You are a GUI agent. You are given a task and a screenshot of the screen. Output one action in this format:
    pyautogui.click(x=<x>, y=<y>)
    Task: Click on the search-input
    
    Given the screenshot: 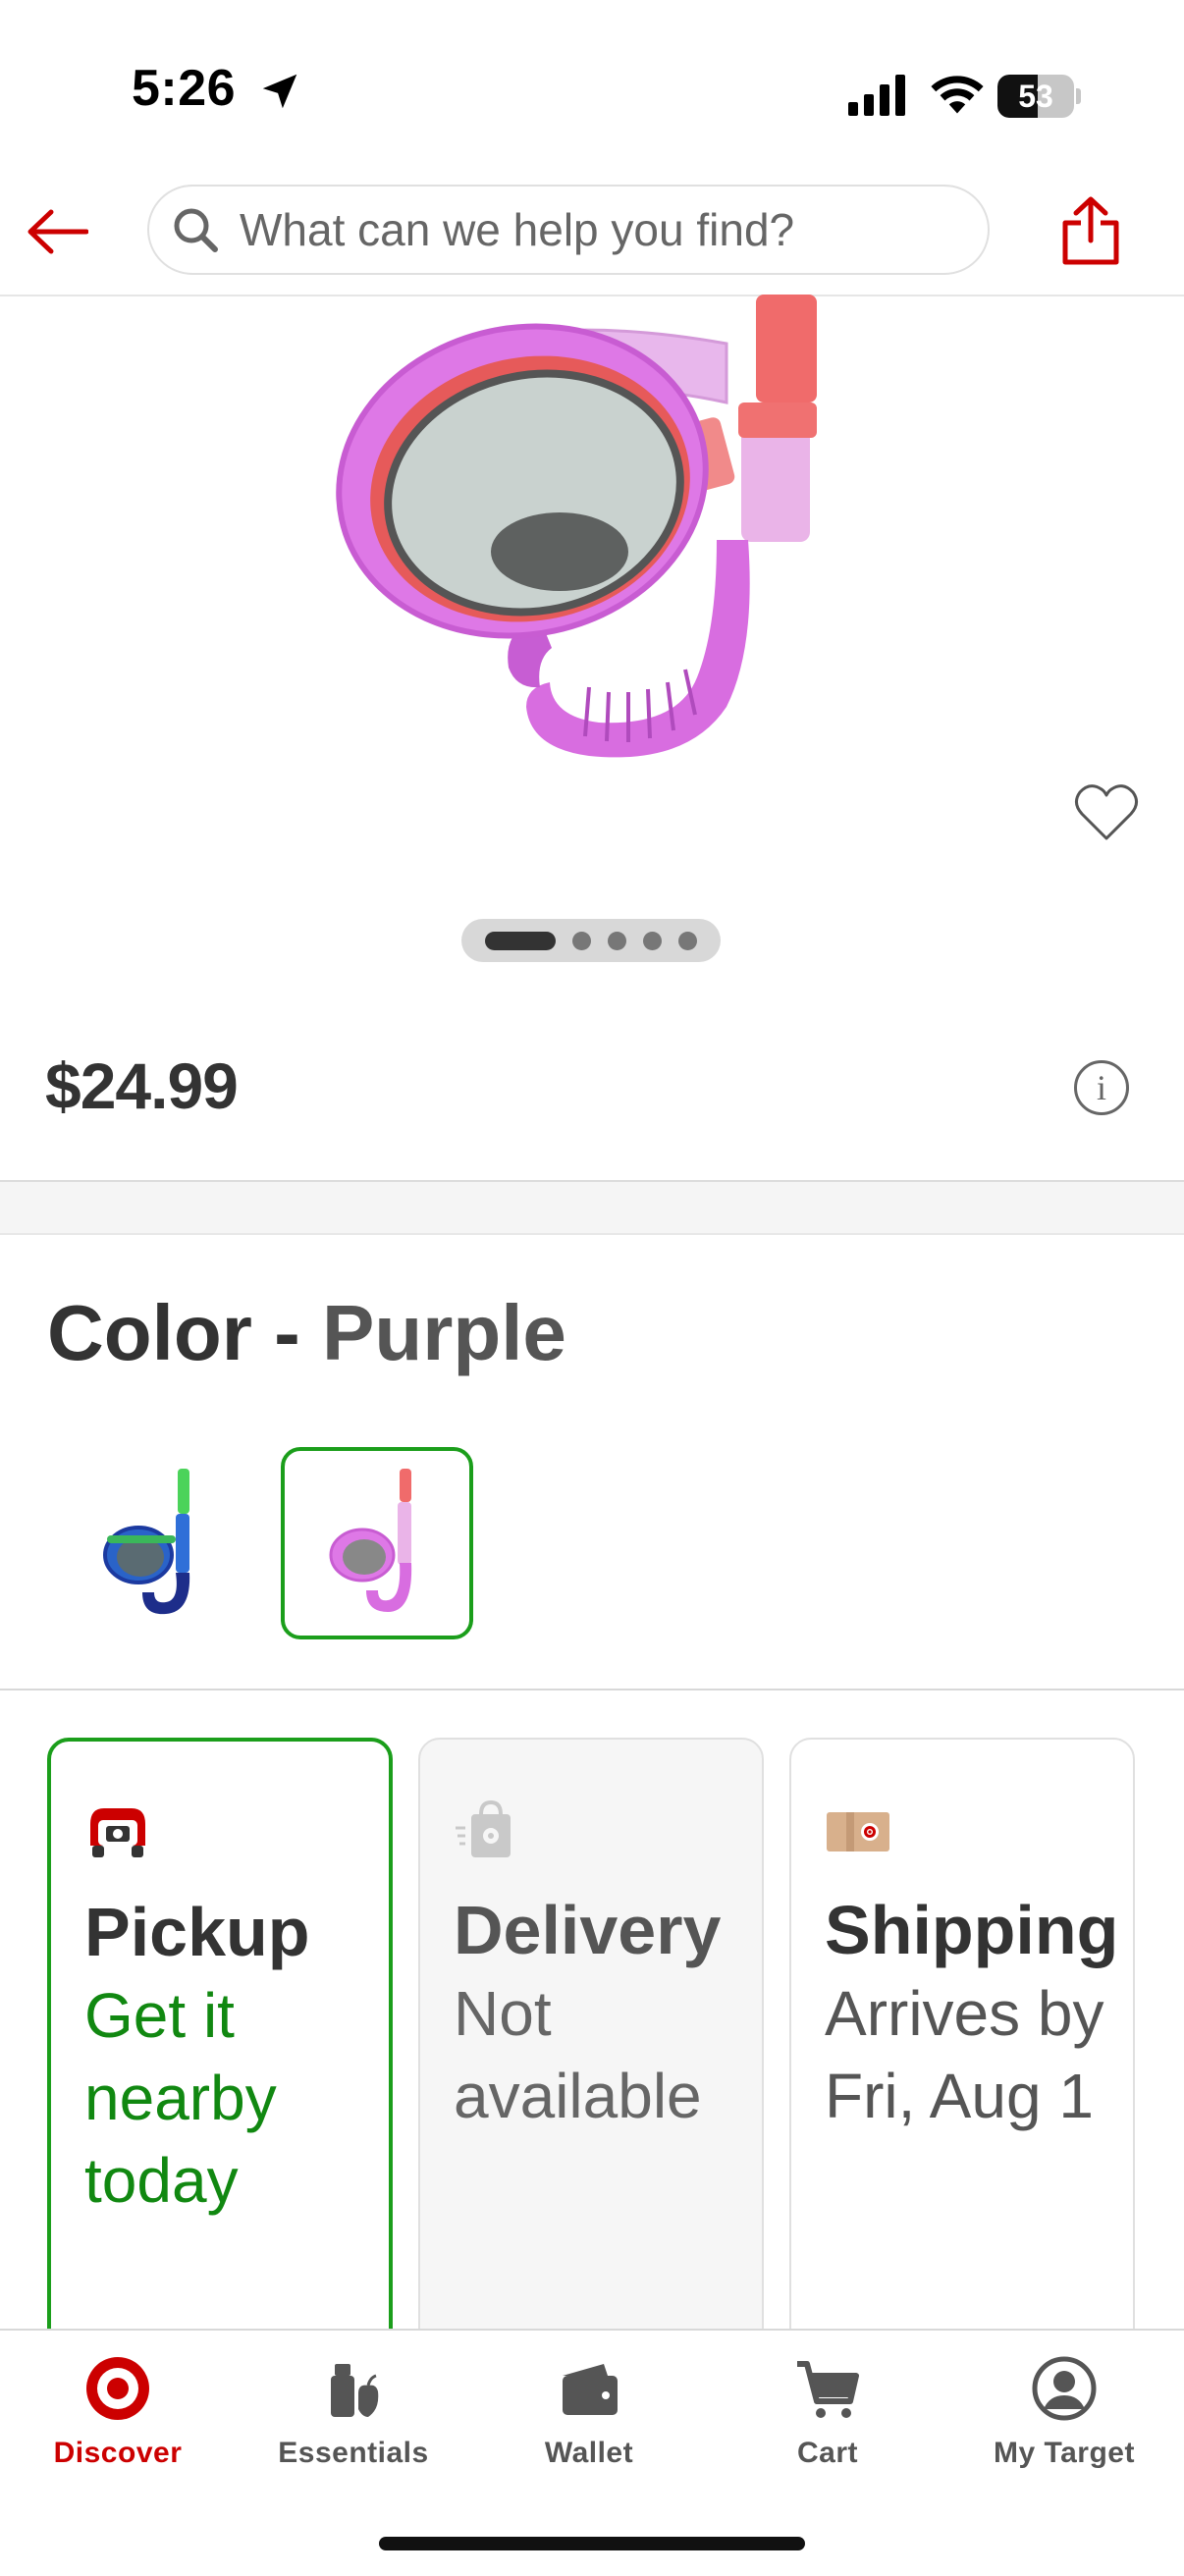 What is the action you would take?
    pyautogui.click(x=603, y=229)
    